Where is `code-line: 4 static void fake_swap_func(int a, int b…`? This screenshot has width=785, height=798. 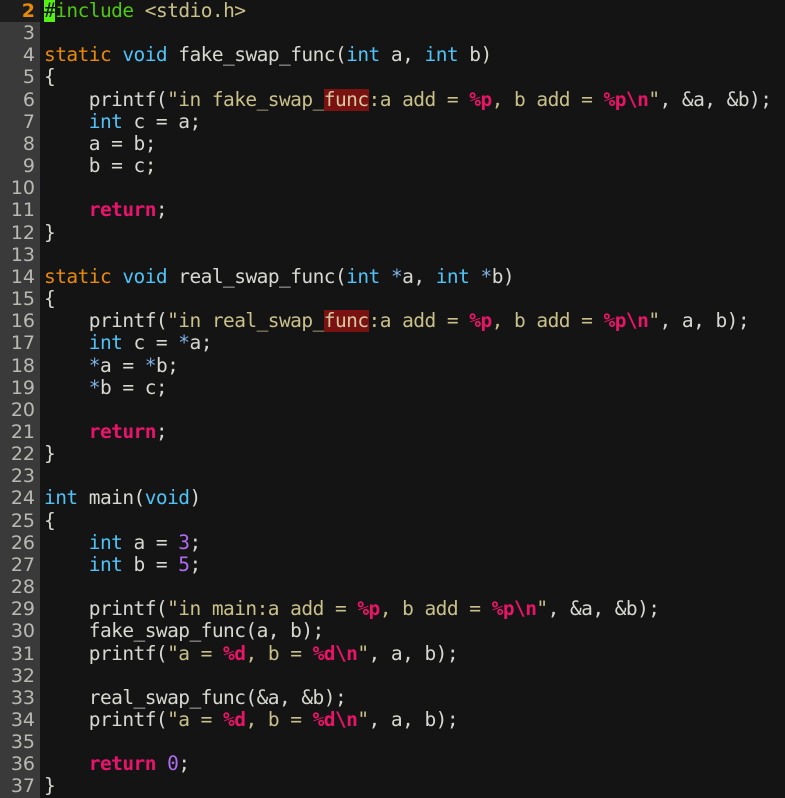 code-line: 4 static void fake_swap_func(int a, int b… is located at coordinates (392, 55).